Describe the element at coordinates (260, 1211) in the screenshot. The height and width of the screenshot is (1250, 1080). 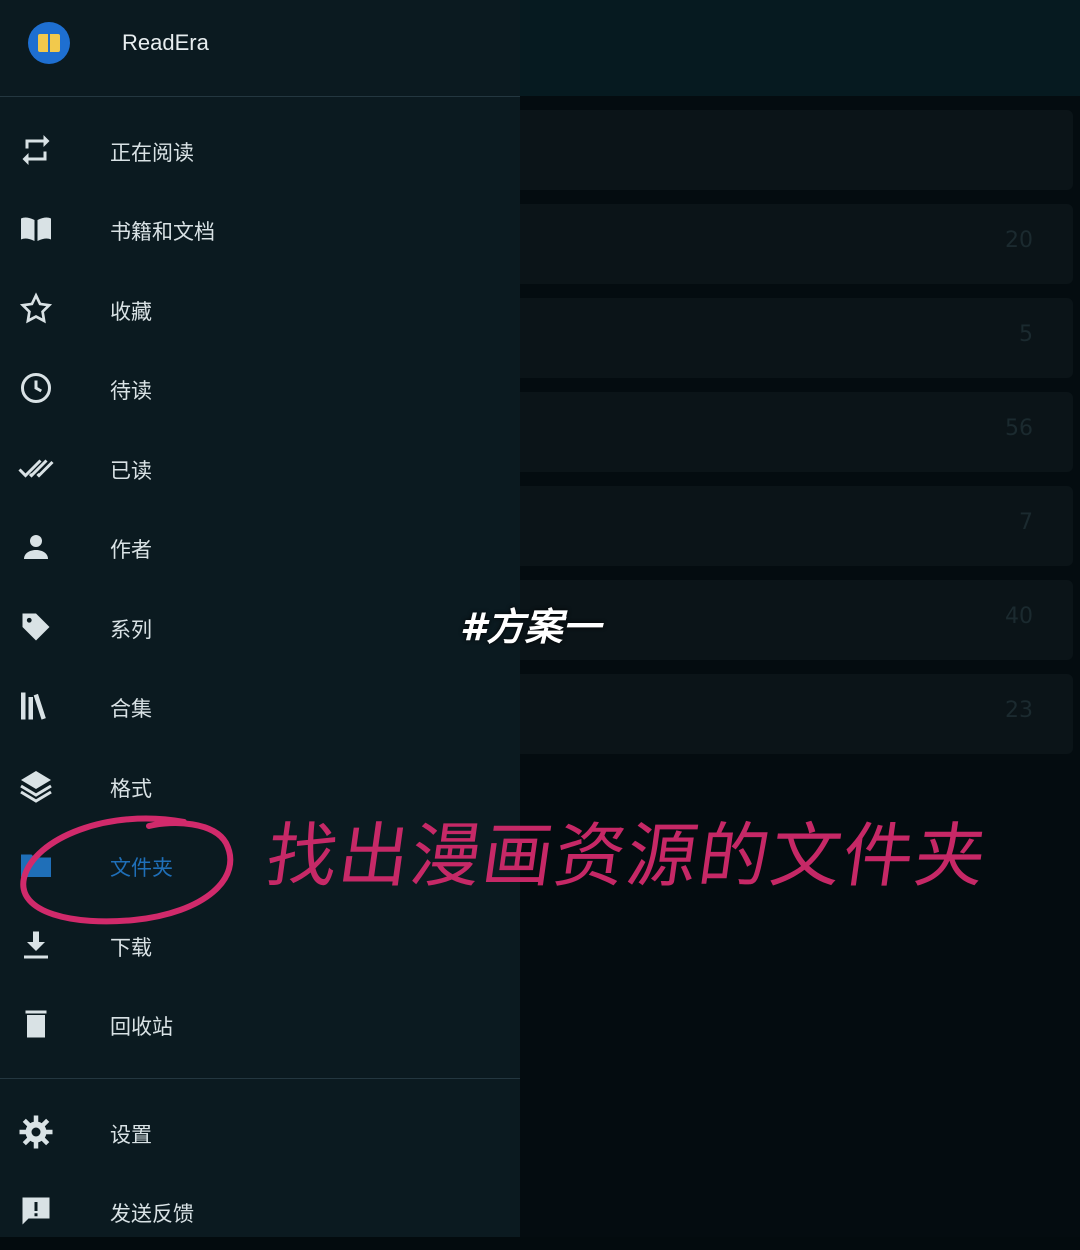
I see `drawer-item-send-feedback: 发送反馈` at that location.